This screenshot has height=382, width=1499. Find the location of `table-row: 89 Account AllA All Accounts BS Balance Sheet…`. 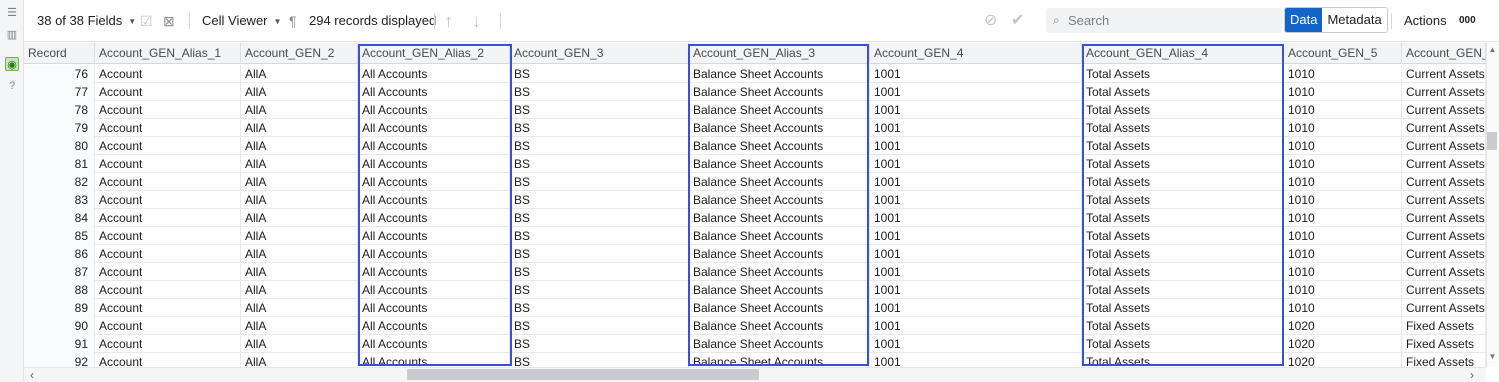

table-row: 89 Account AllA All Accounts BS Balance Sheet… is located at coordinates (755, 308).